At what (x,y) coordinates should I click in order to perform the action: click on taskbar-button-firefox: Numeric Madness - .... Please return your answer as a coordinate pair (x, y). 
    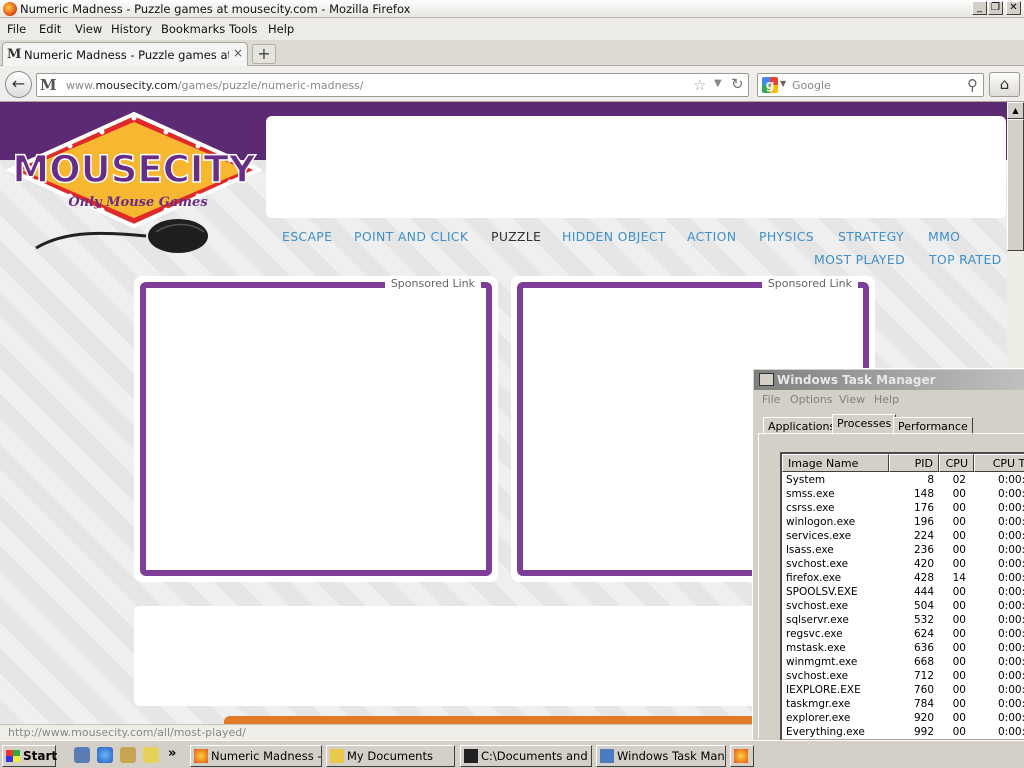
    Looking at the image, I should click on (256, 756).